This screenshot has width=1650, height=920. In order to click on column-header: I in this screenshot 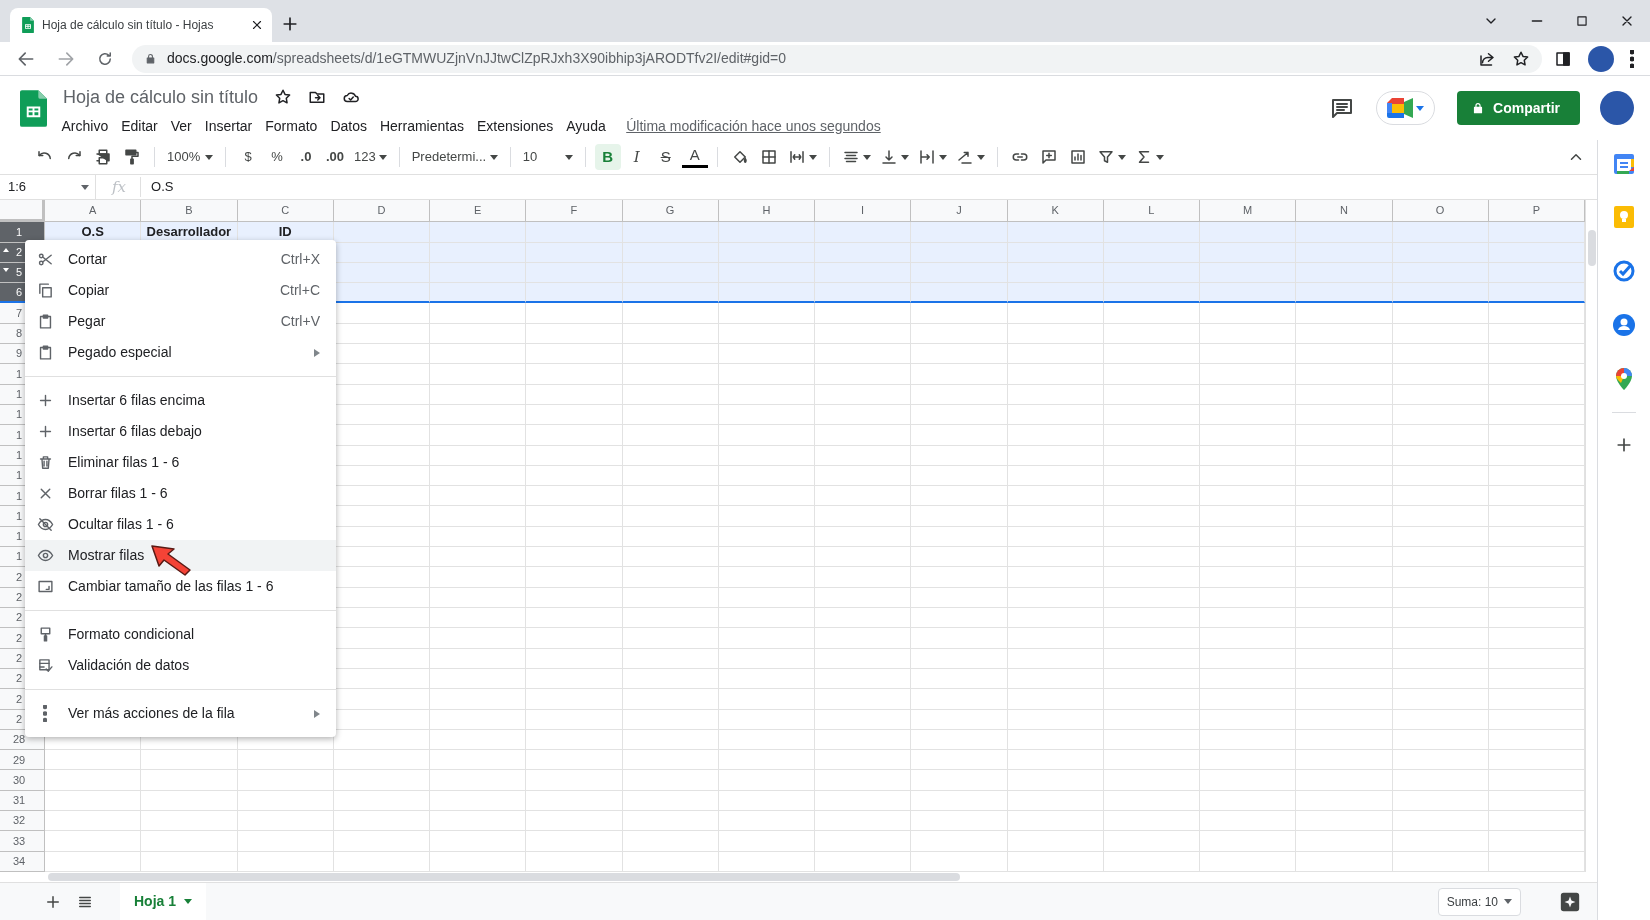, I will do `click(863, 211)`.